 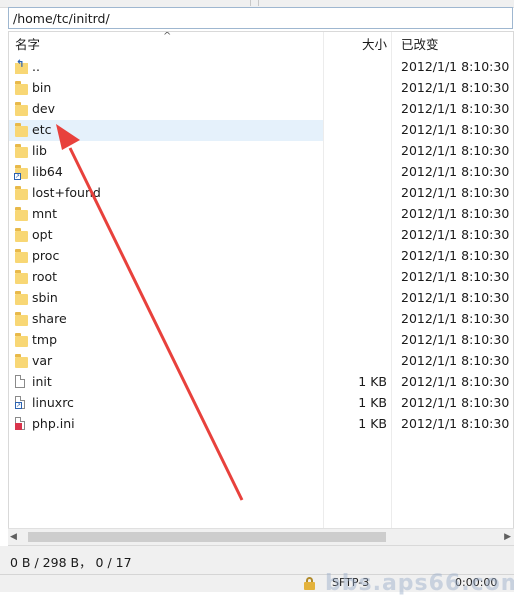 I want to click on toolbar-right-segment, so click(x=386, y=3).